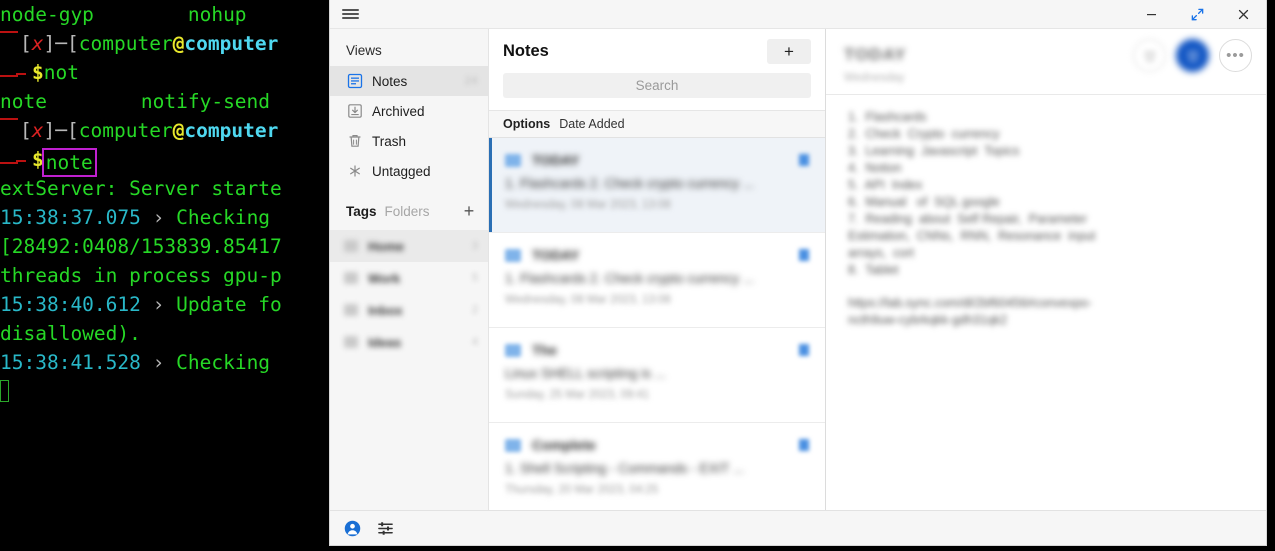 The image size is (1275, 551). What do you see at coordinates (409, 434) in the screenshot?
I see `sidebar-filler` at bounding box center [409, 434].